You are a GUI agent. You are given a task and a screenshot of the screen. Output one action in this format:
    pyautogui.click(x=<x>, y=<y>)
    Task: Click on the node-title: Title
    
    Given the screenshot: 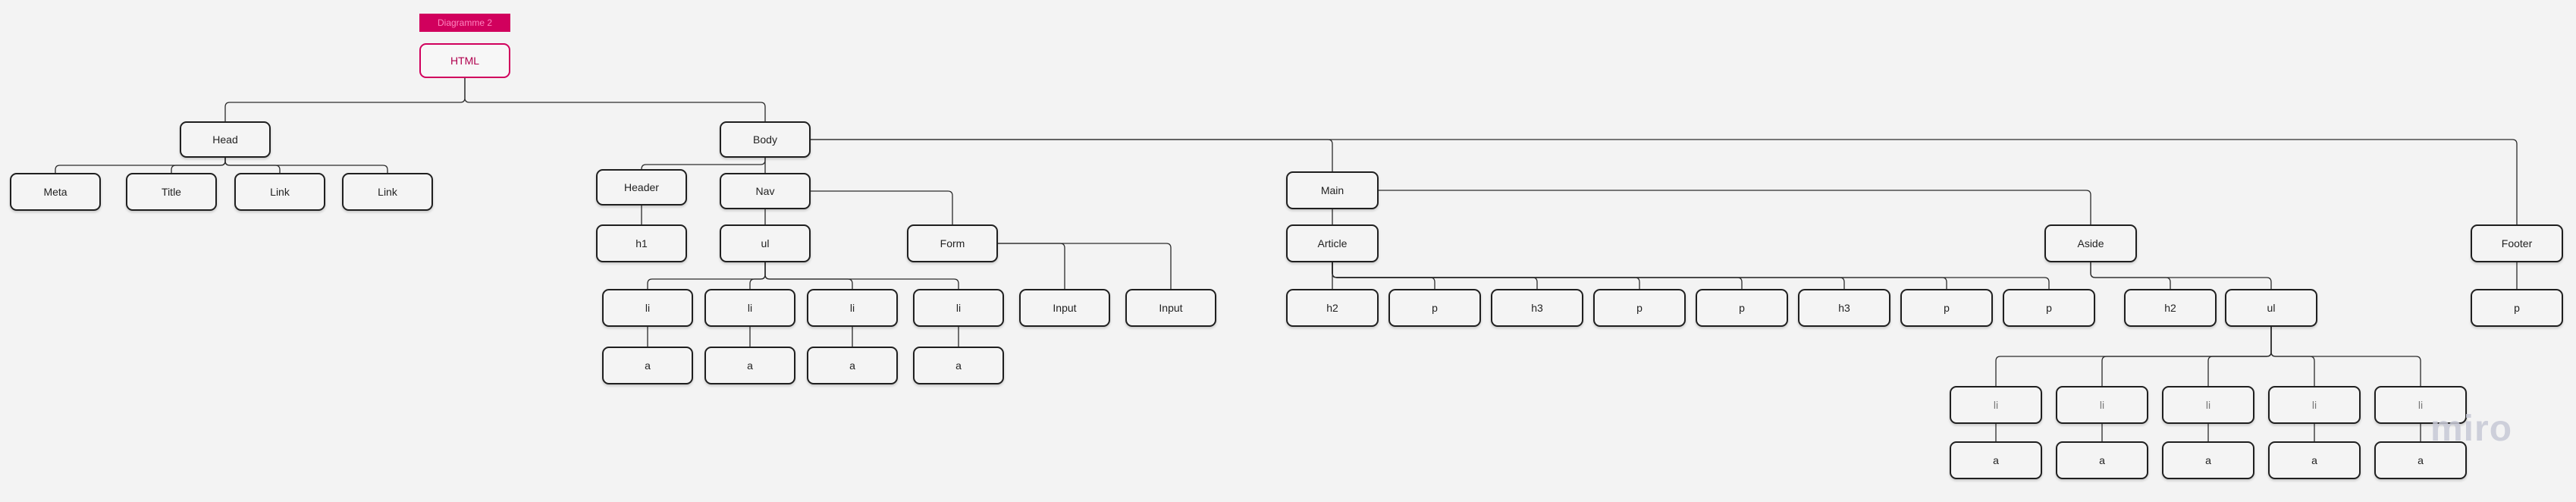 What is the action you would take?
    pyautogui.click(x=171, y=192)
    